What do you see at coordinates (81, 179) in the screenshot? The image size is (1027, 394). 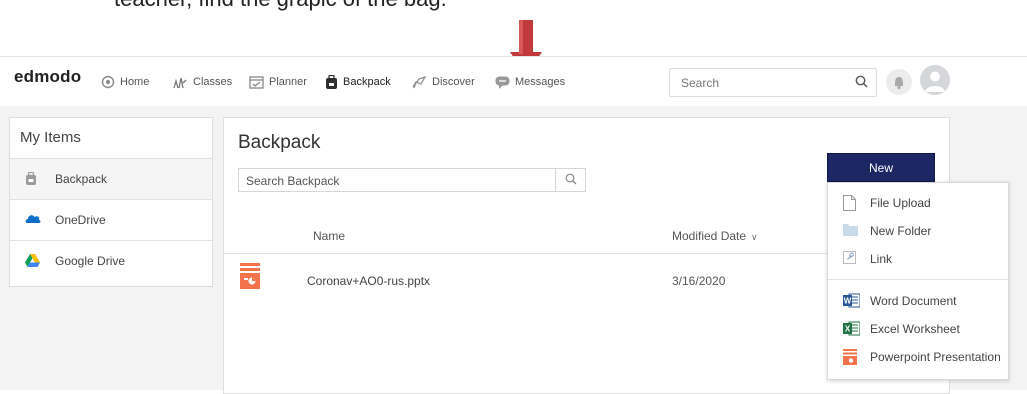 I see `sidebar-item-label: Backpack` at bounding box center [81, 179].